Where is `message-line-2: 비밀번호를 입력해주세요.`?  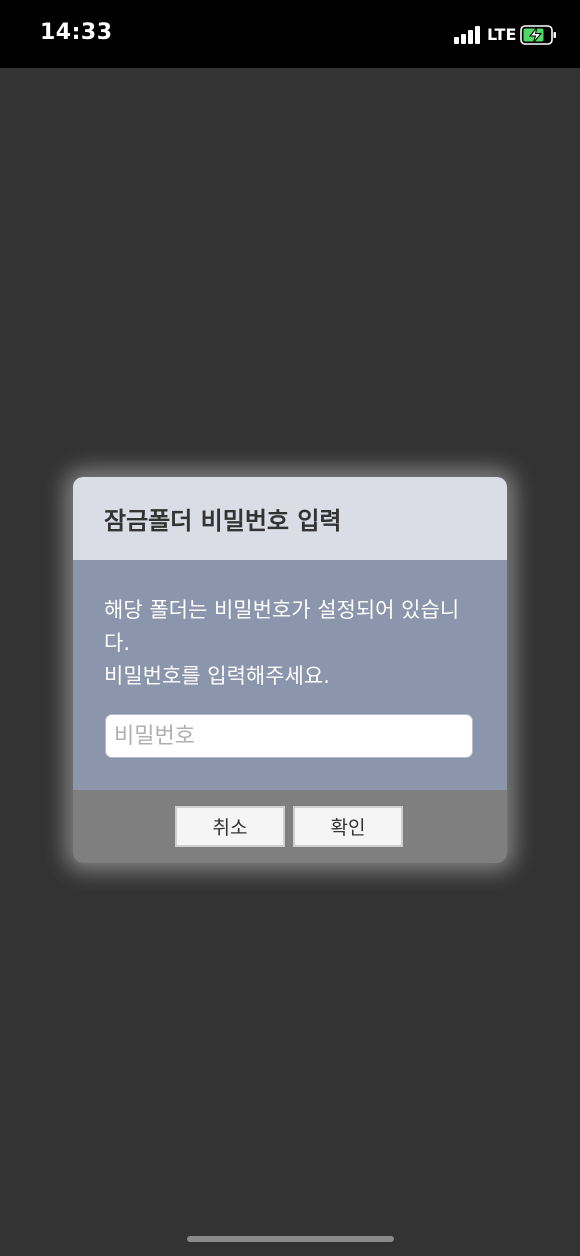 message-line-2: 비밀번호를 입력해주세요. is located at coordinates (217, 676).